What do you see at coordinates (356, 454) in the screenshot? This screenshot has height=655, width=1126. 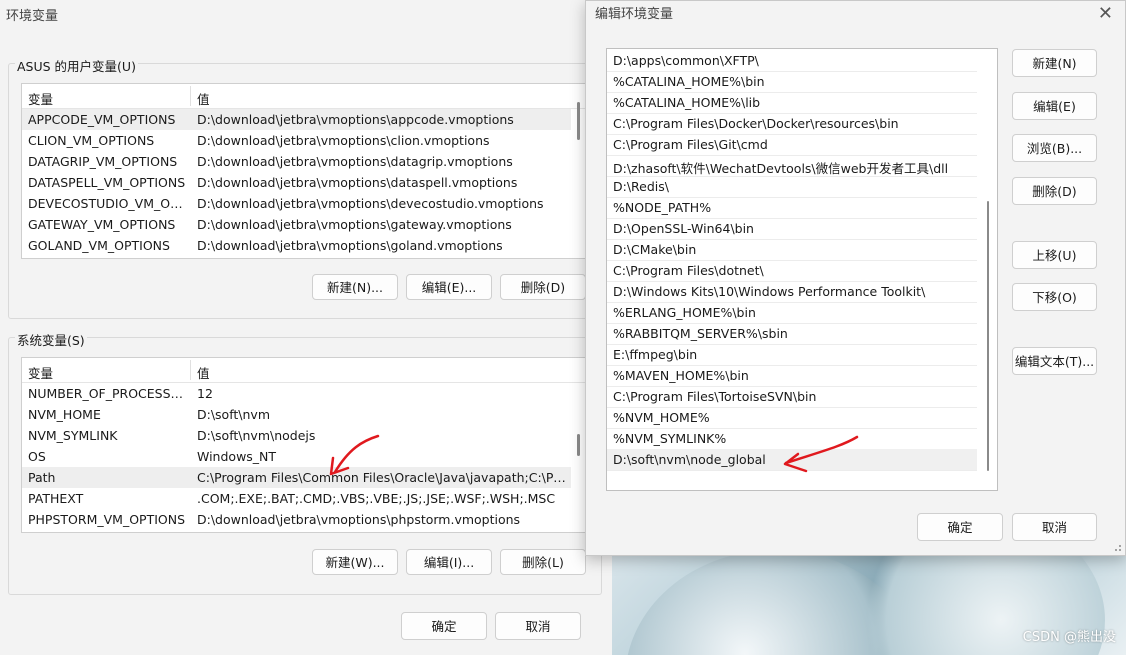 I see `annotation-arrow-path` at bounding box center [356, 454].